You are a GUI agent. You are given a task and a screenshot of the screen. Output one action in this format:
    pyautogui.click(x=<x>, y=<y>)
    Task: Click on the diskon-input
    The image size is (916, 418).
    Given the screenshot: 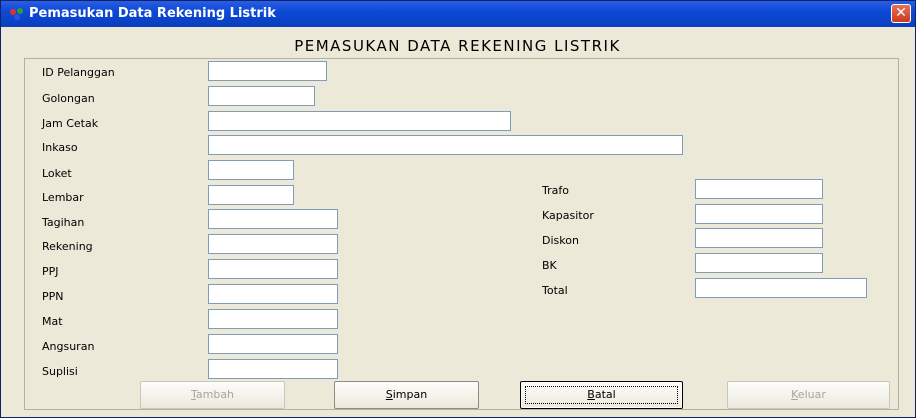 What is the action you would take?
    pyautogui.click(x=759, y=238)
    